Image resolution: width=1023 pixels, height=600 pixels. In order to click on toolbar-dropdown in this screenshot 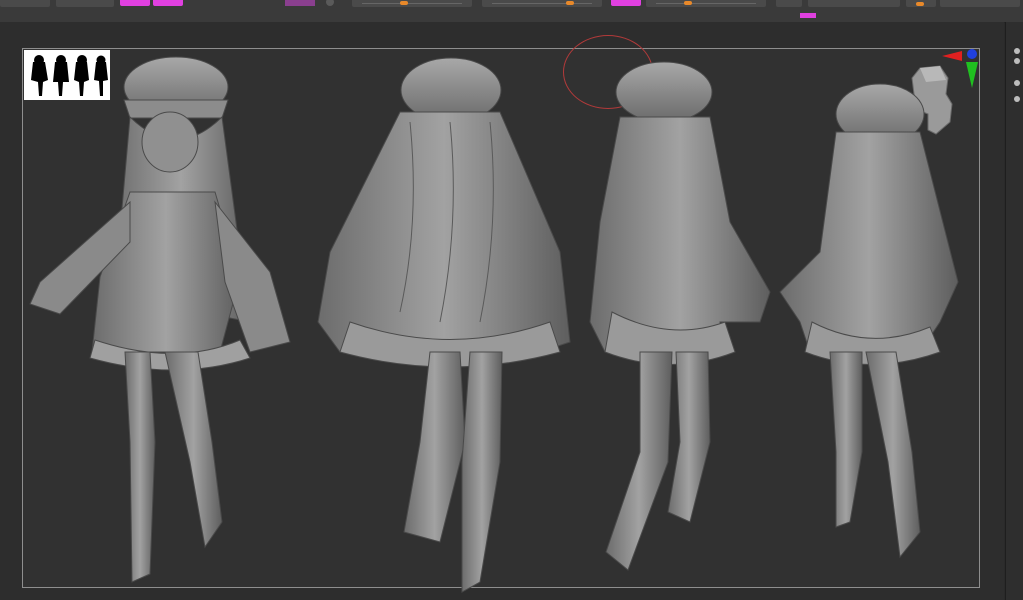, I will do `click(854, 3)`.